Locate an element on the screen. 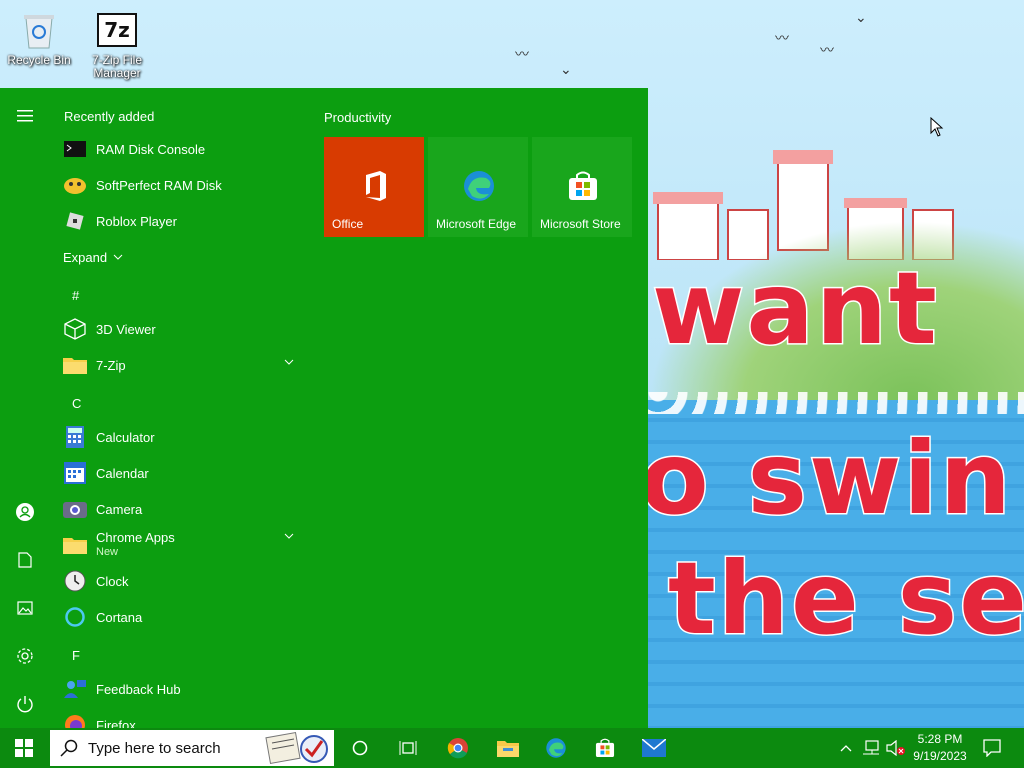 The height and width of the screenshot is (768, 1024). app-item-3d-viewer: 3D Viewer is located at coordinates (177, 329).